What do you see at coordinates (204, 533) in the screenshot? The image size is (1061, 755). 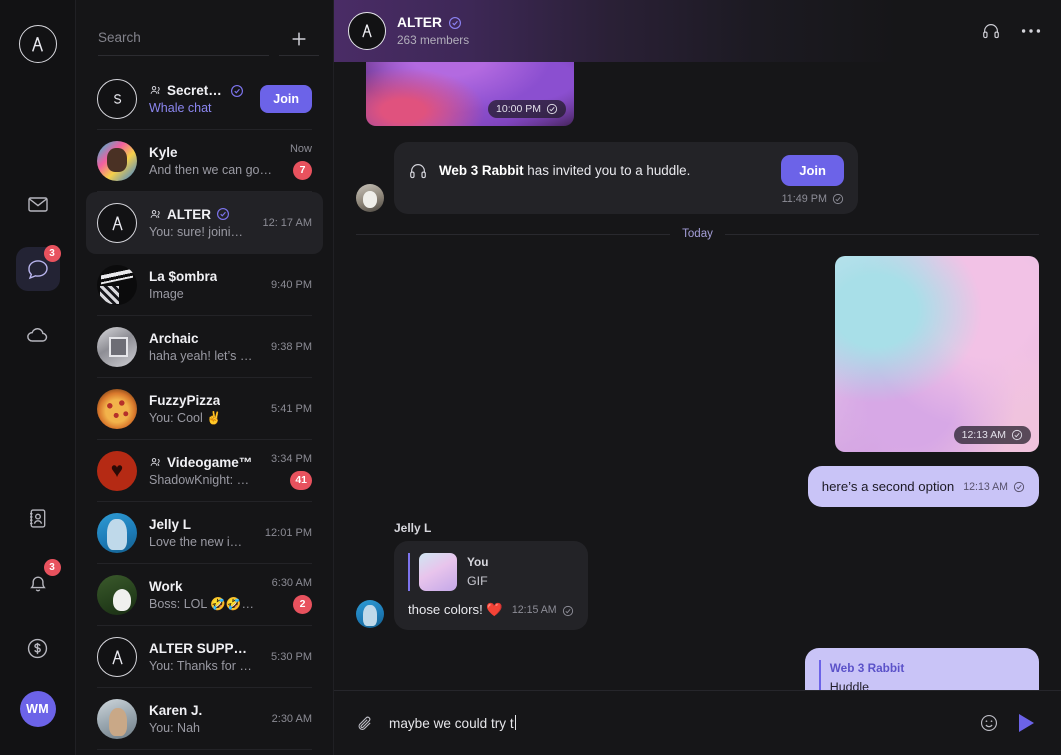 I see `chat-list-item-jelly-l: Jelly L Love the new images! 12:01 PM` at bounding box center [204, 533].